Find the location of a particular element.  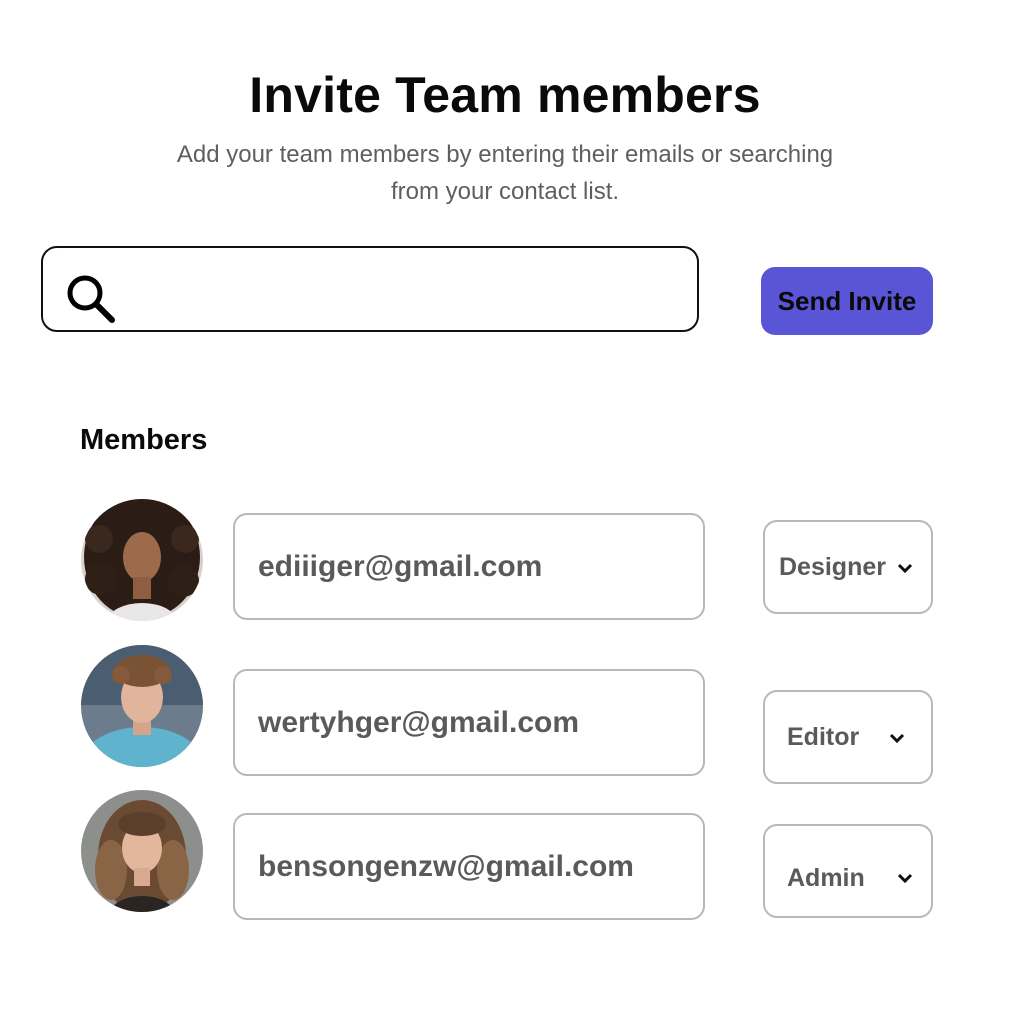

avatar-young-man-blue-shirt is located at coordinates (142, 706).